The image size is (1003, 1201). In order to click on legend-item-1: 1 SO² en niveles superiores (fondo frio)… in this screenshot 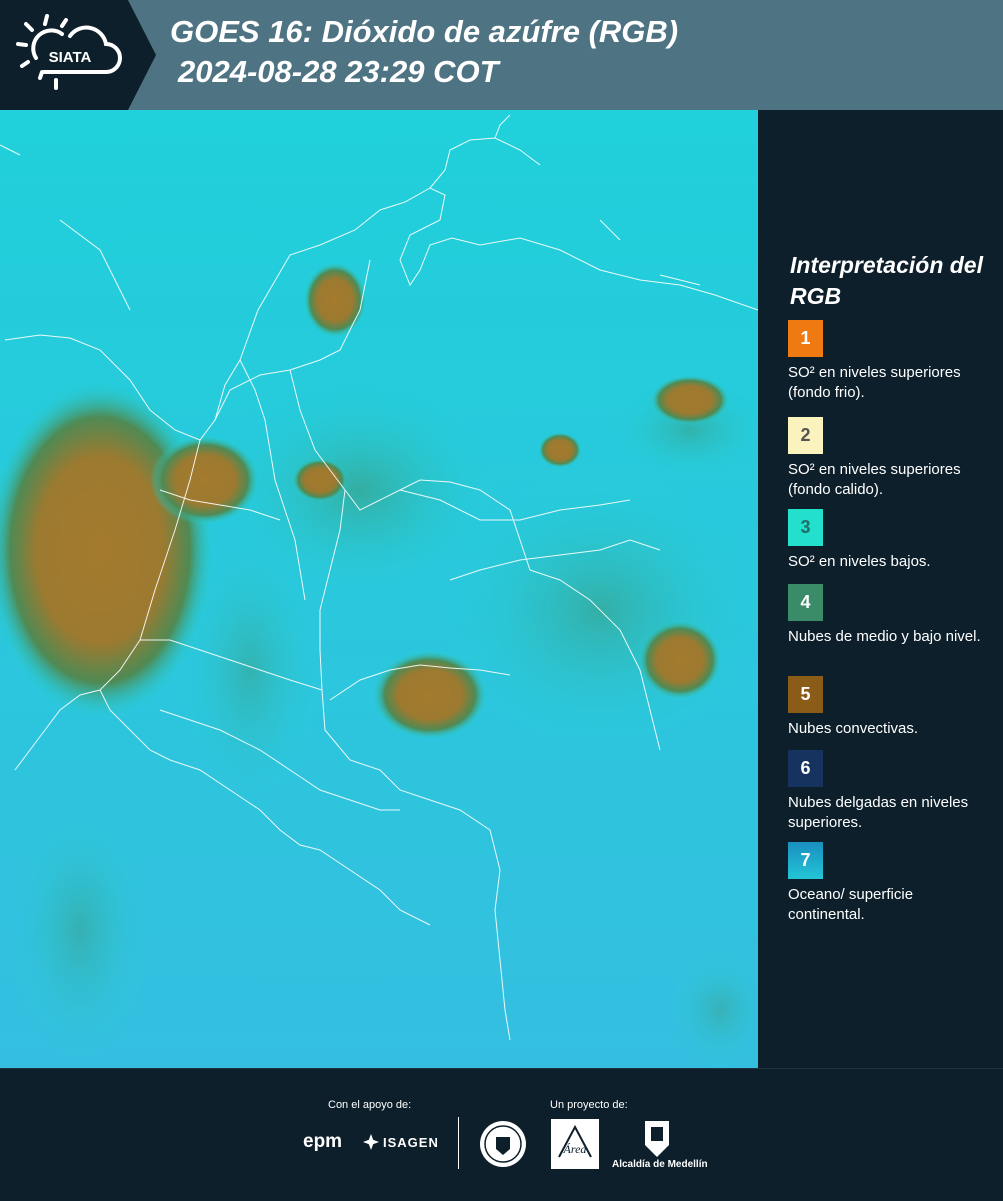, I will do `click(890, 361)`.